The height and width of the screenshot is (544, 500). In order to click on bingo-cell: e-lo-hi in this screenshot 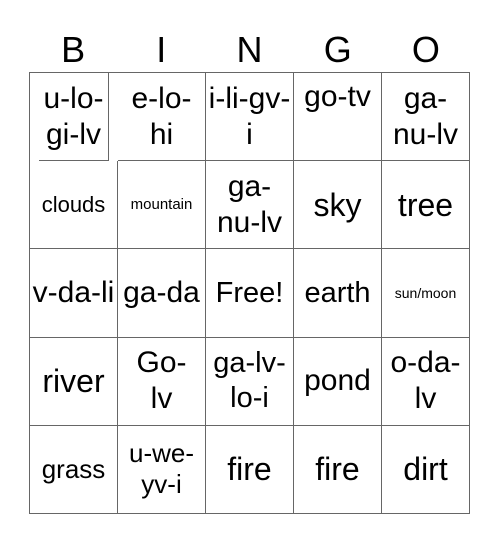, I will do `click(162, 117)`.